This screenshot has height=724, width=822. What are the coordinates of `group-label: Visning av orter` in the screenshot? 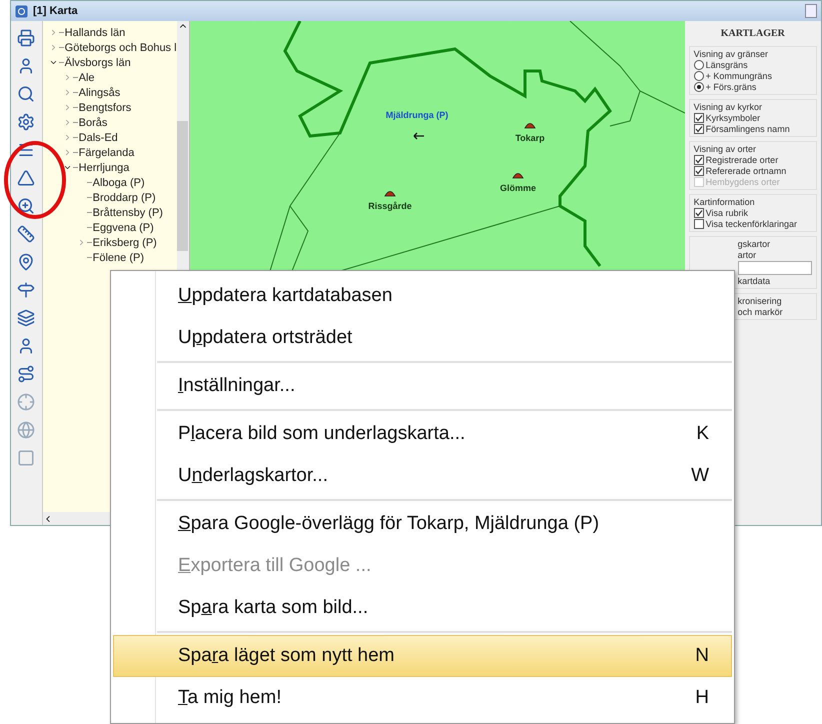 It's located at (726, 149).